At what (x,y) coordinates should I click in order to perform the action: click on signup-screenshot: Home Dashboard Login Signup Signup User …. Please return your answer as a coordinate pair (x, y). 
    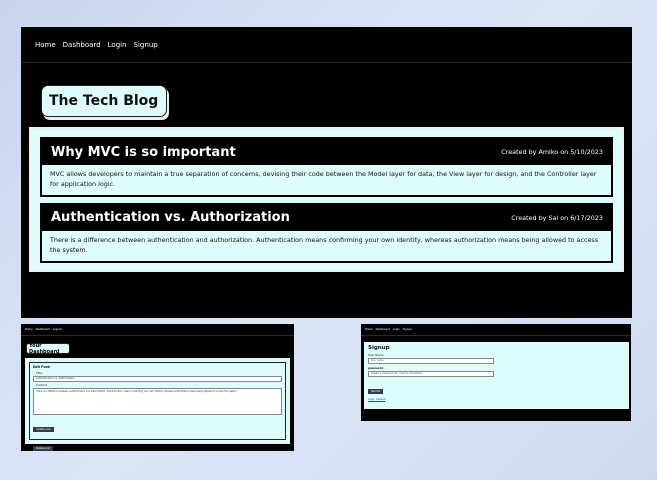
    Looking at the image, I should click on (496, 372).